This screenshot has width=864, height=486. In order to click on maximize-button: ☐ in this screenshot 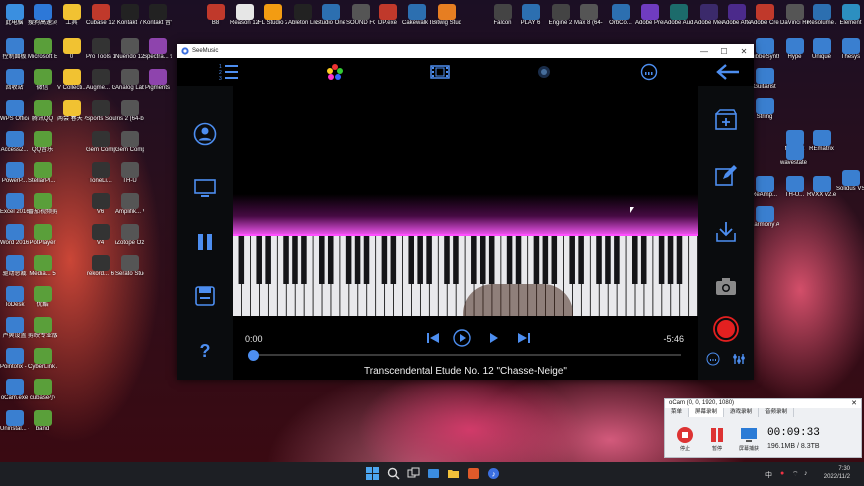, I will do `click(724, 51)`.